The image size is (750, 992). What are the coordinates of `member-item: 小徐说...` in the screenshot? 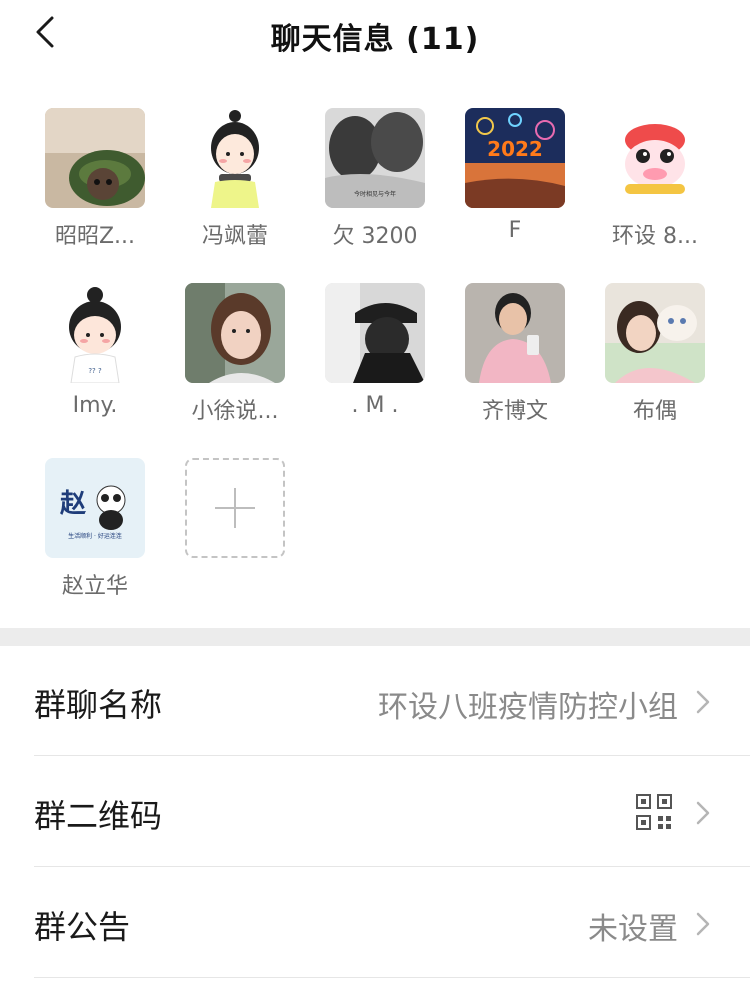 It's located at (235, 354).